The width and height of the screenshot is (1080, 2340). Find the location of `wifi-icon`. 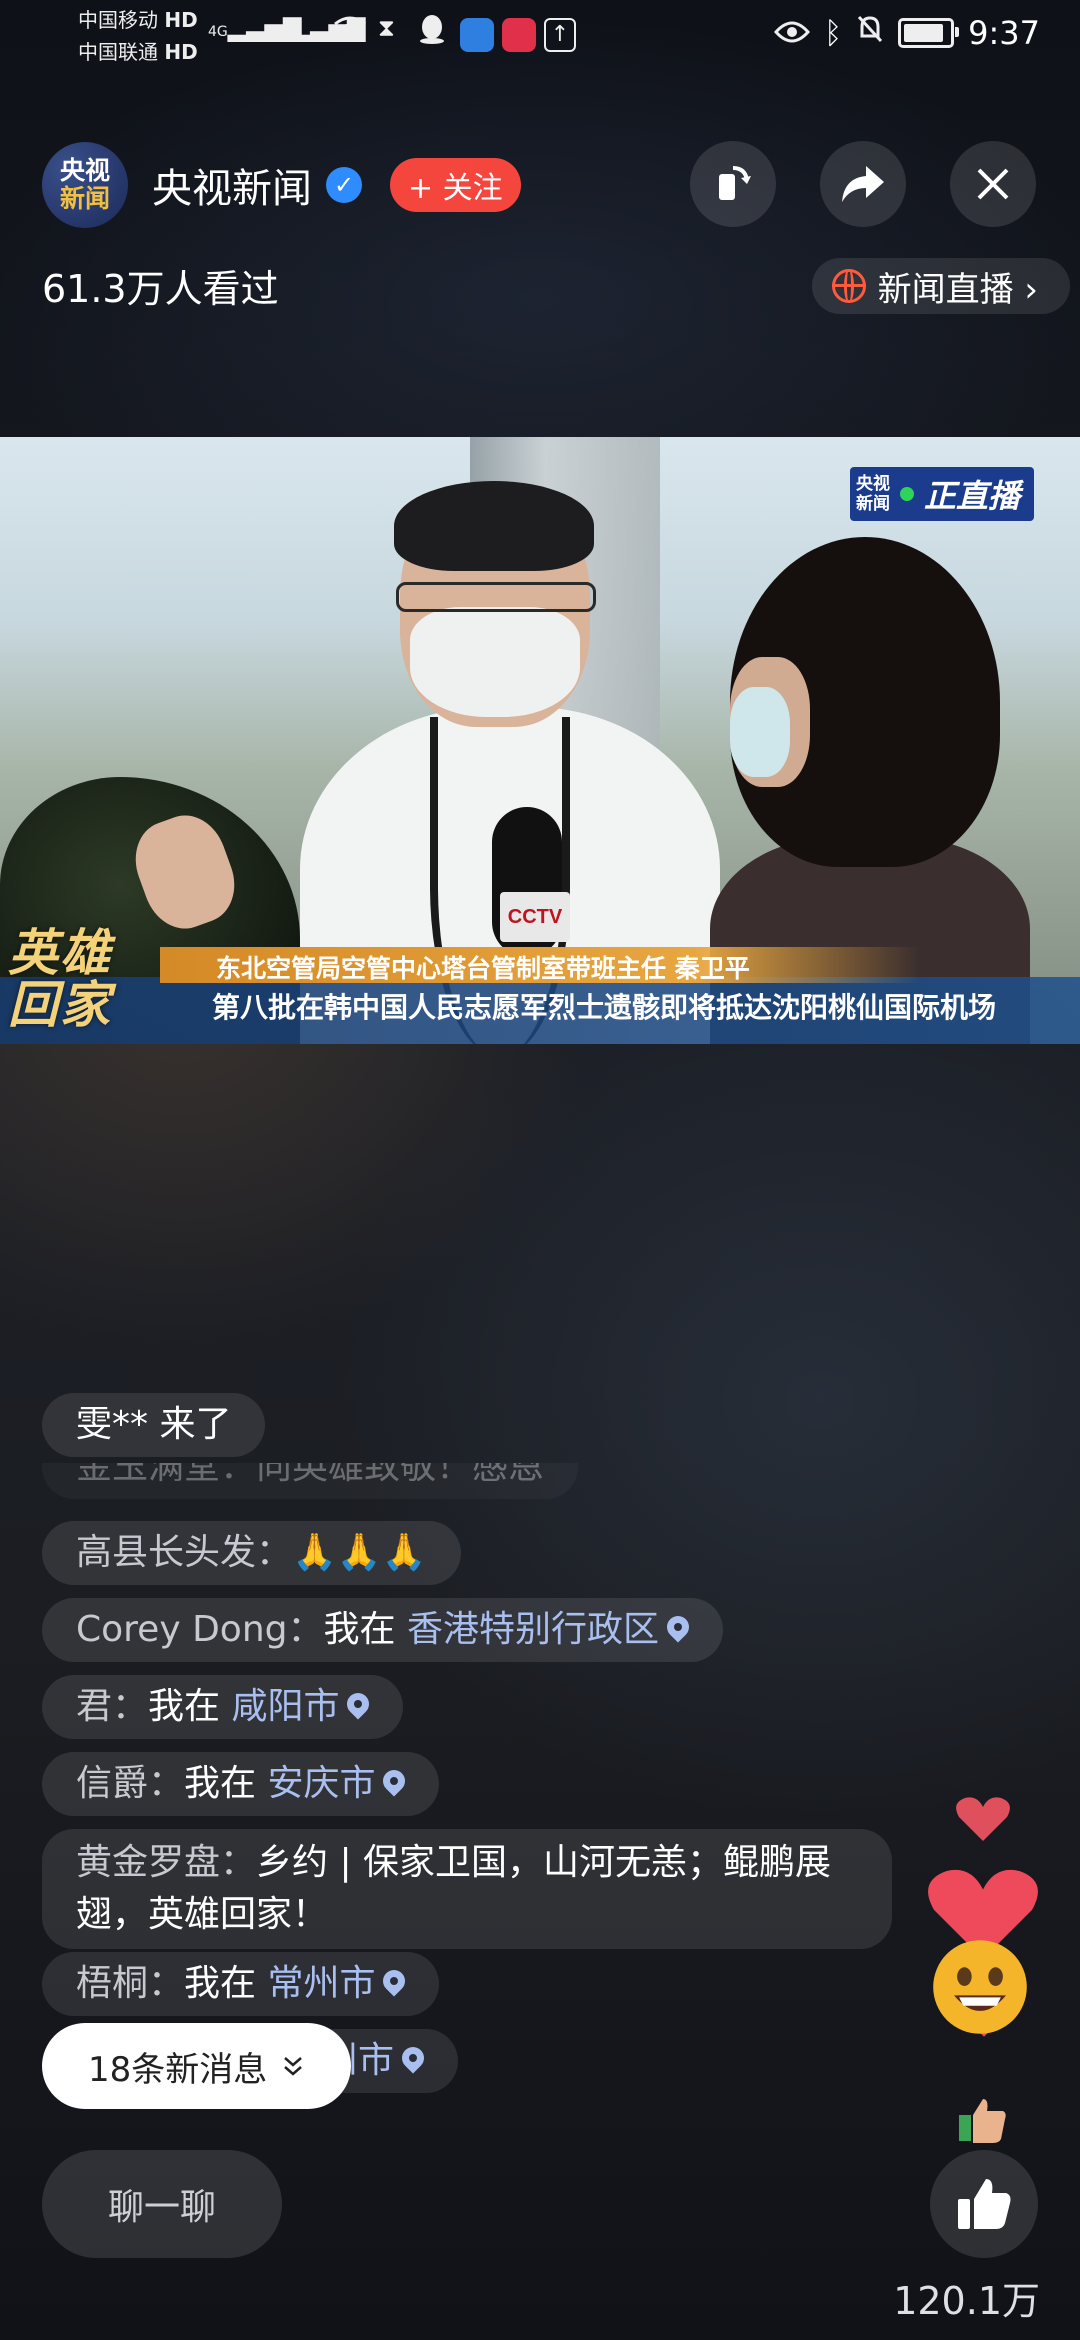

wifi-icon is located at coordinates (350, 31).